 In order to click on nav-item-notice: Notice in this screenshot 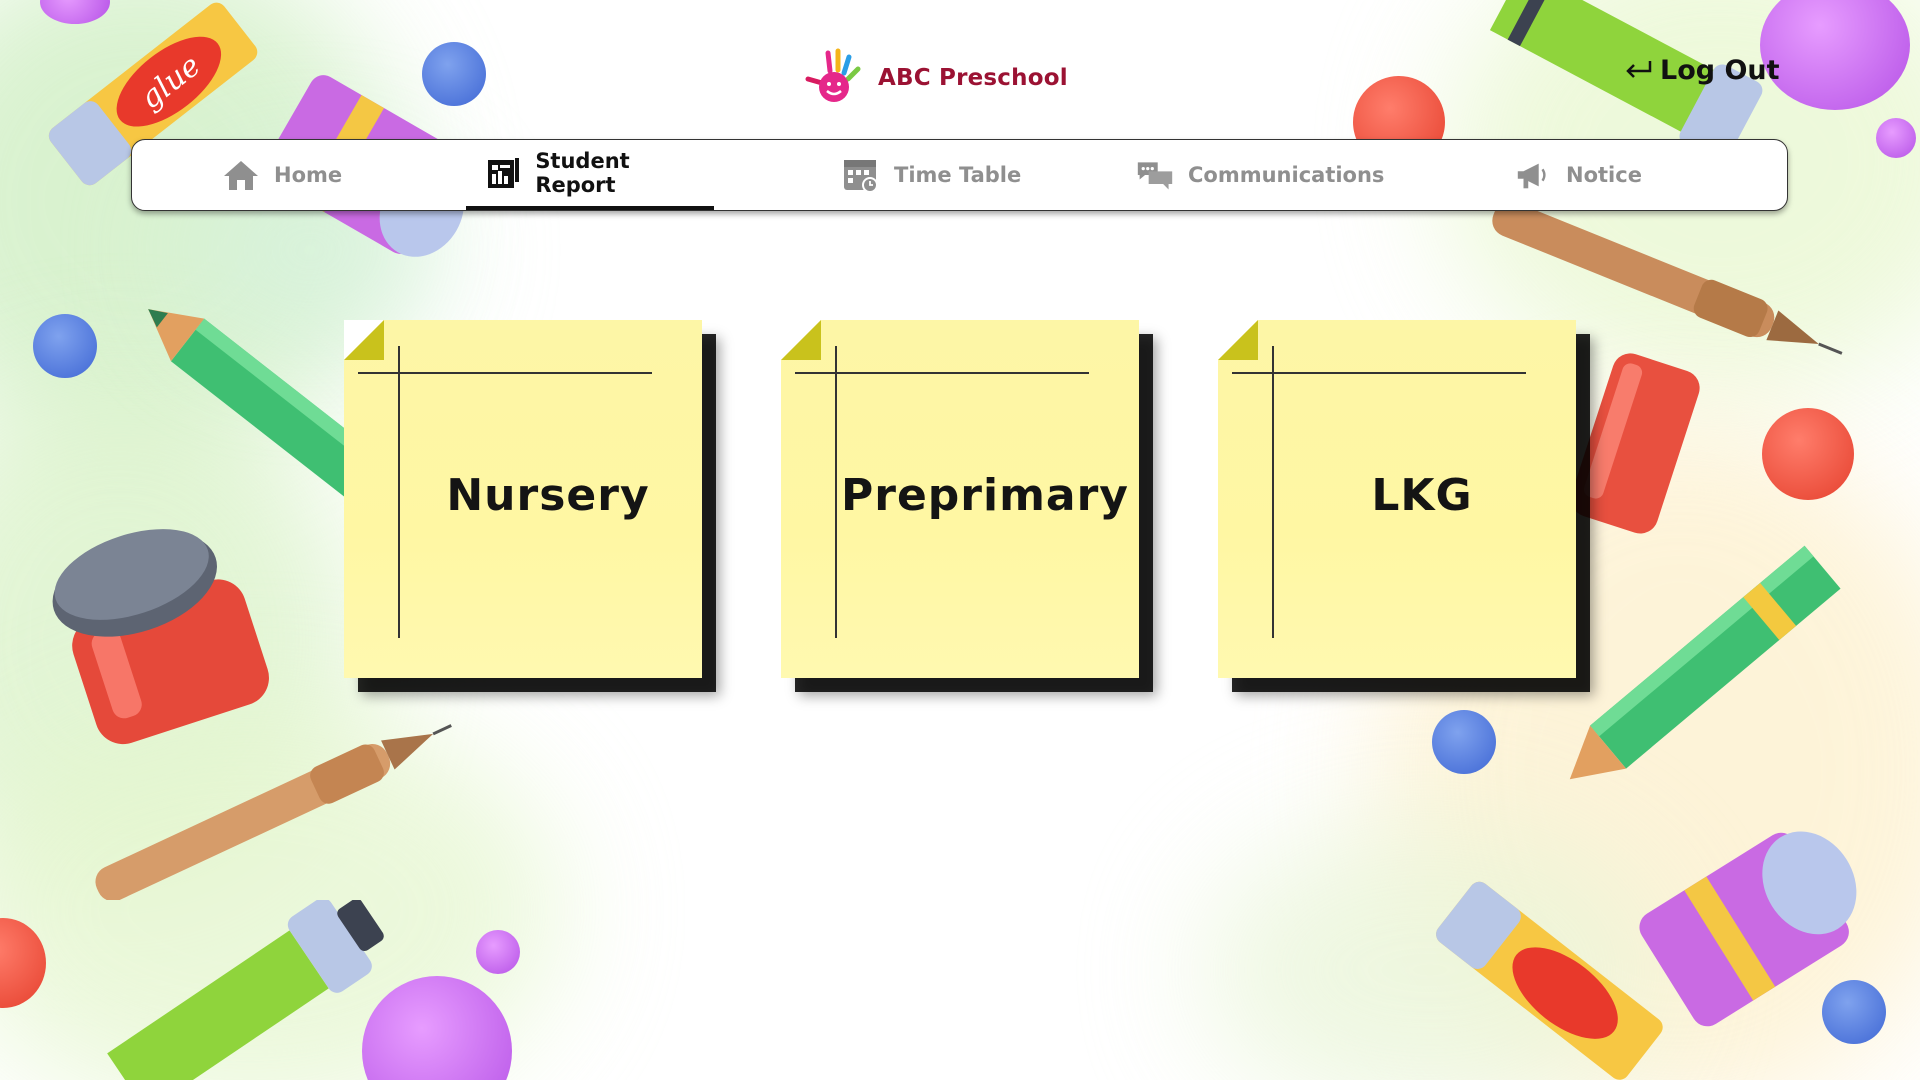, I will do `click(1578, 175)`.